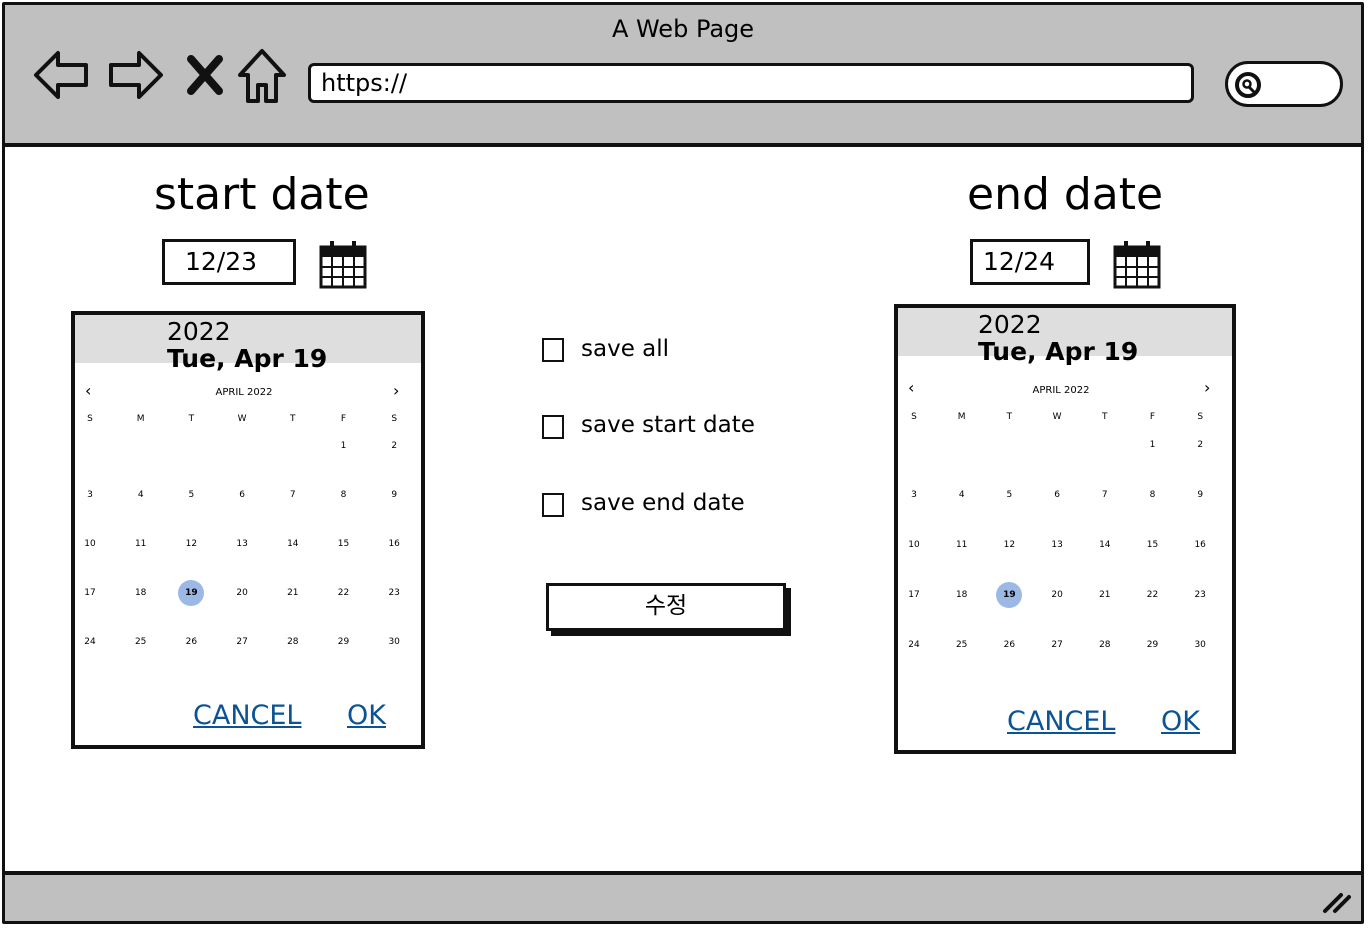 Image resolution: width=1370 pixels, height=930 pixels. Describe the element at coordinates (1248, 85) in the screenshot. I see `search-icon` at that location.